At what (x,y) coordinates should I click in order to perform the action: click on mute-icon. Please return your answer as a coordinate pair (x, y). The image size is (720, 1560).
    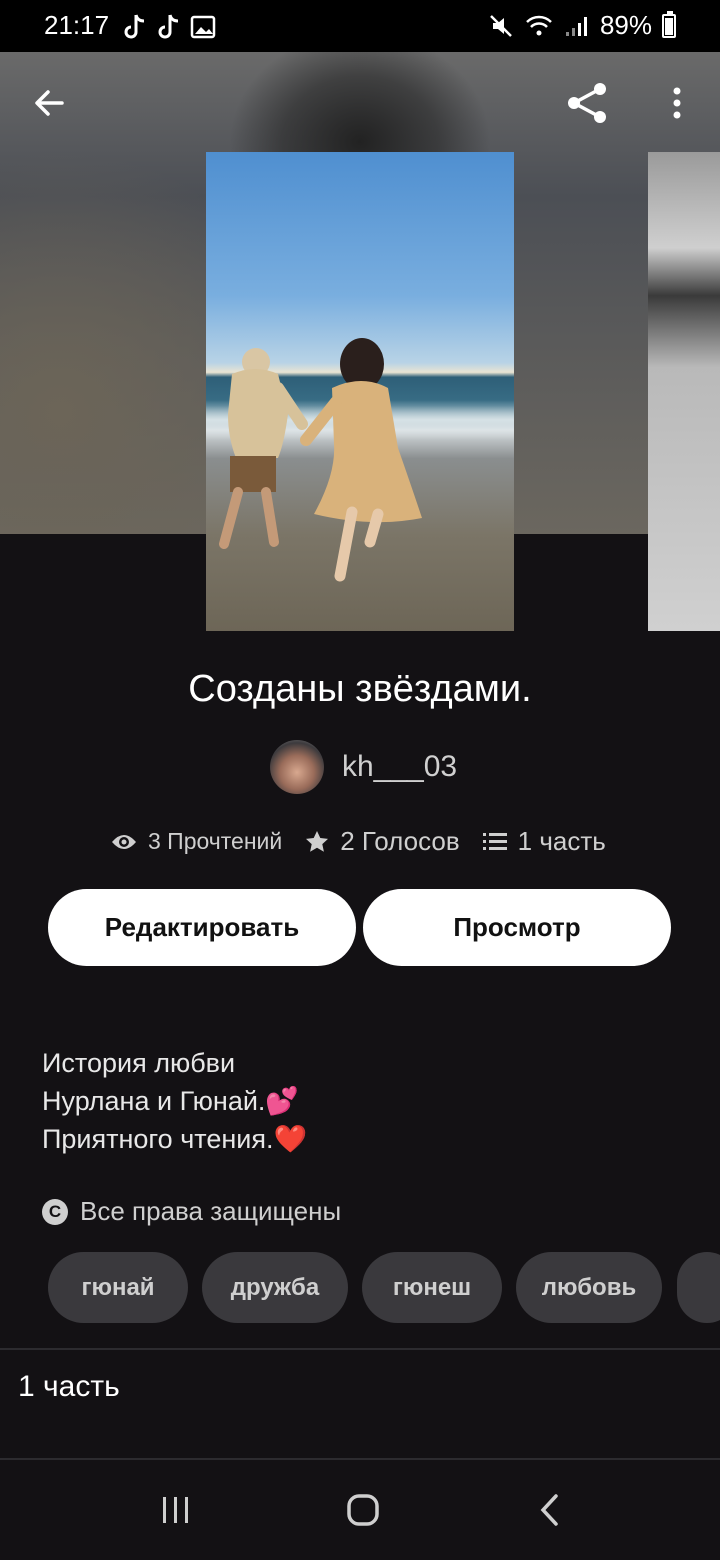
    Looking at the image, I should click on (501, 25).